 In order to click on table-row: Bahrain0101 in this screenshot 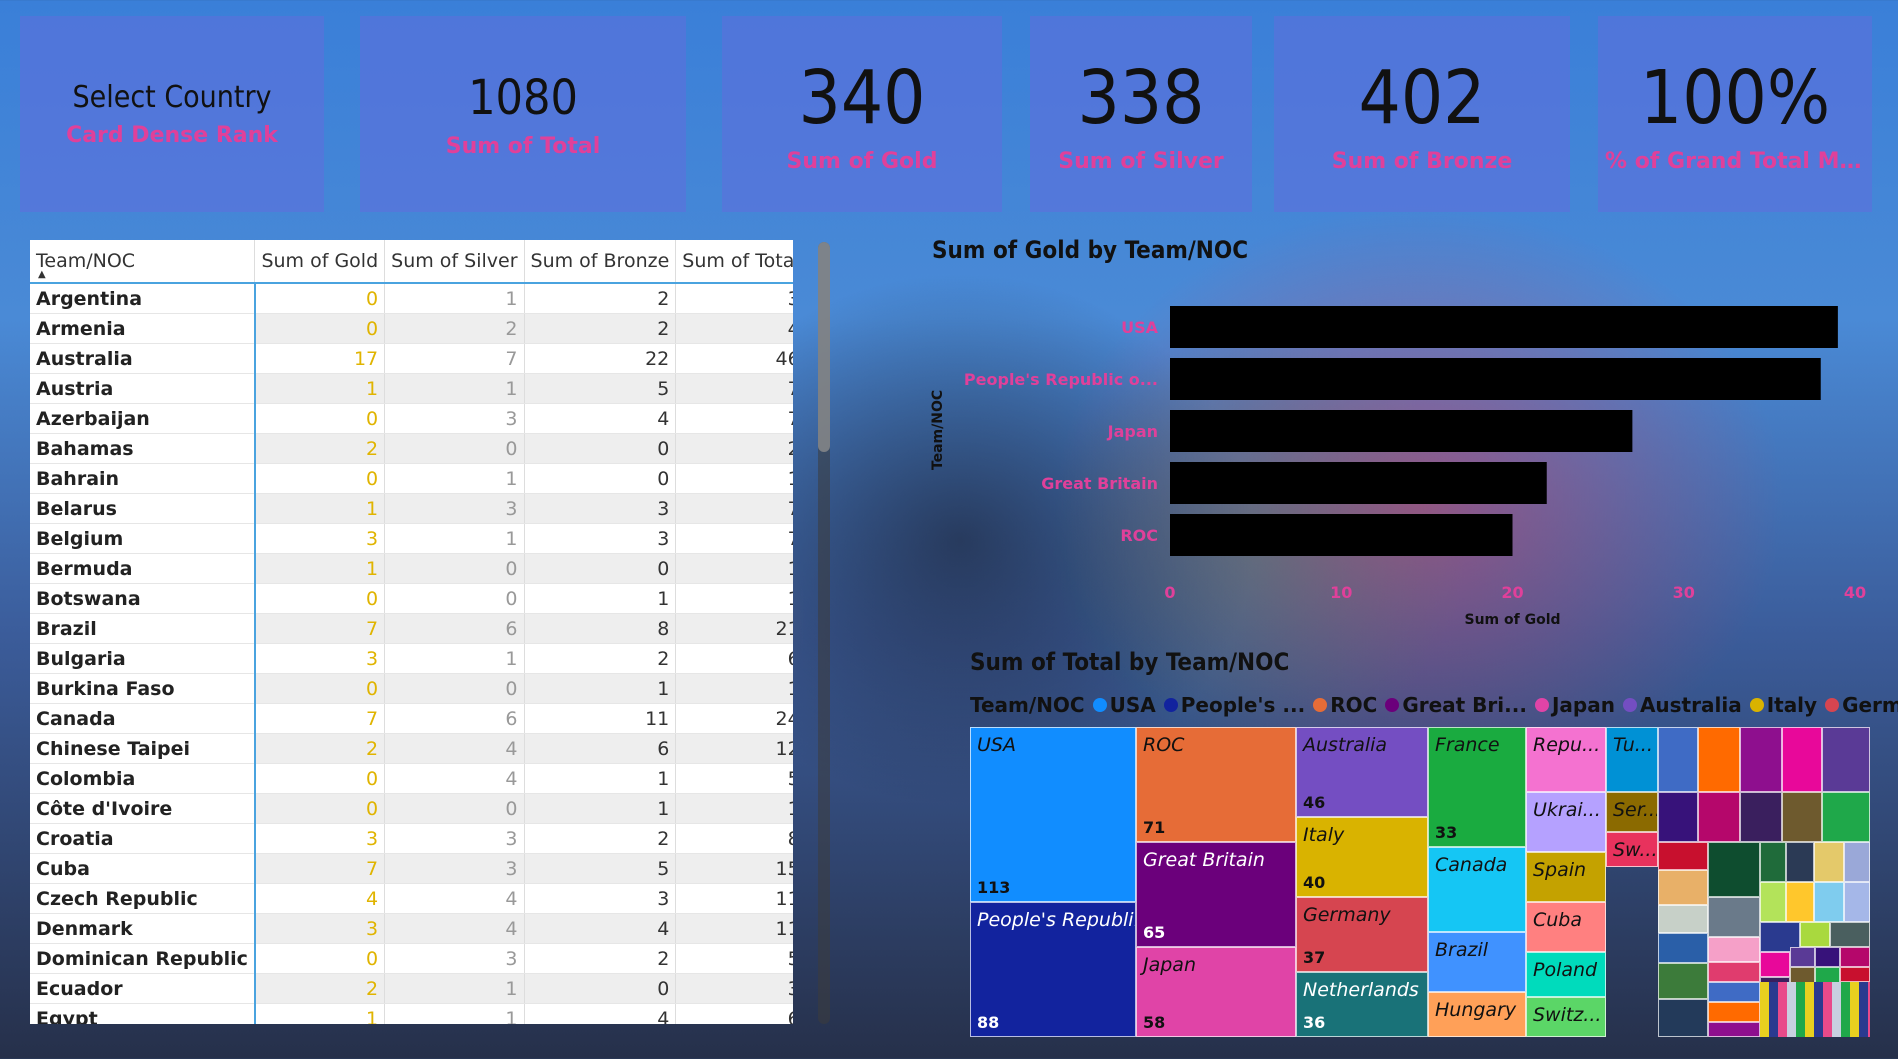, I will do `click(411, 478)`.